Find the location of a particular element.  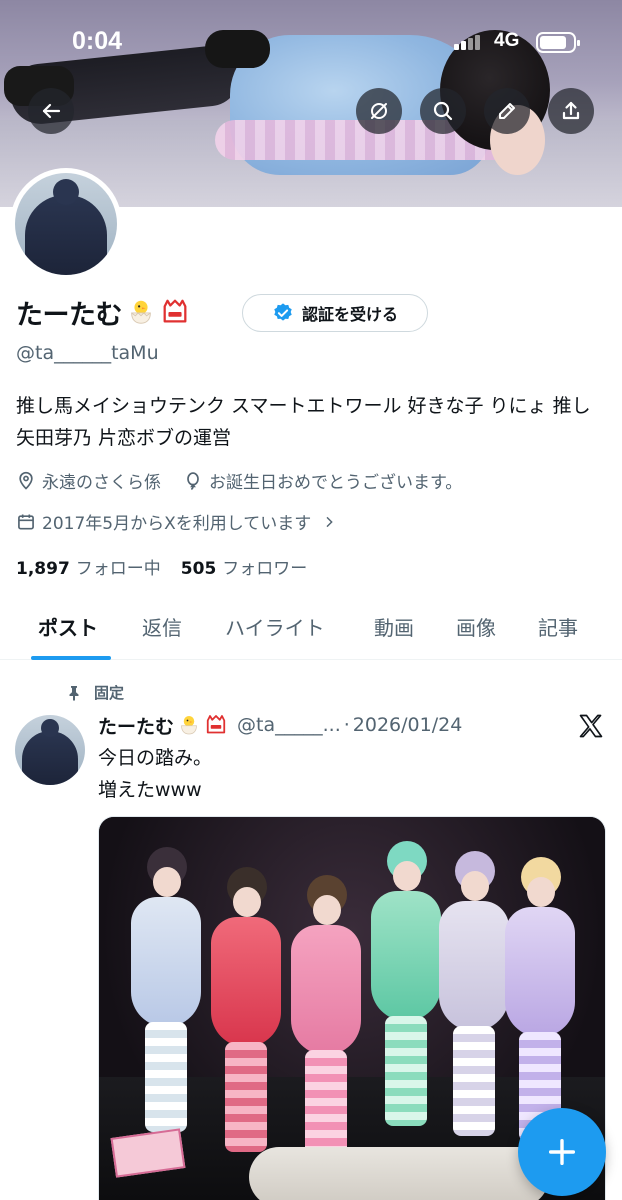

get-verified-button: 認証を受ける is located at coordinates (335, 313).